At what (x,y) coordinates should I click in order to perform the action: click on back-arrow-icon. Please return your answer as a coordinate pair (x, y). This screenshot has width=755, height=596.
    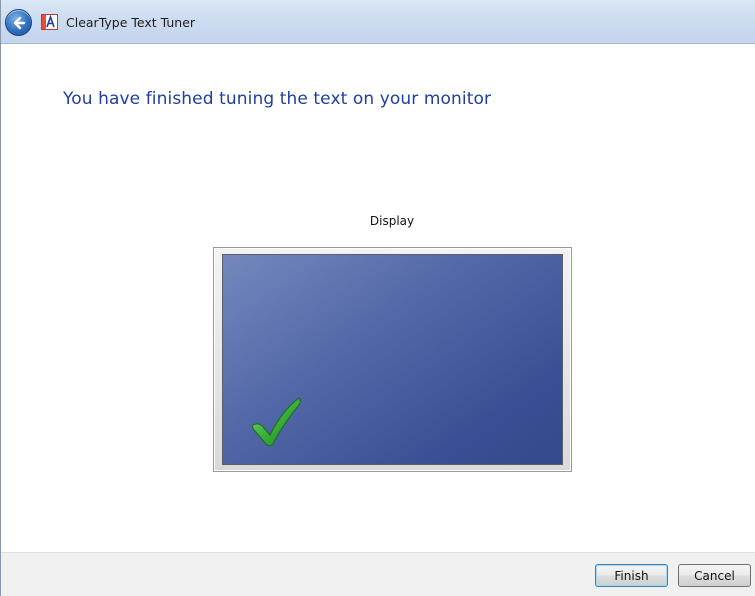
    Looking at the image, I should click on (19, 22).